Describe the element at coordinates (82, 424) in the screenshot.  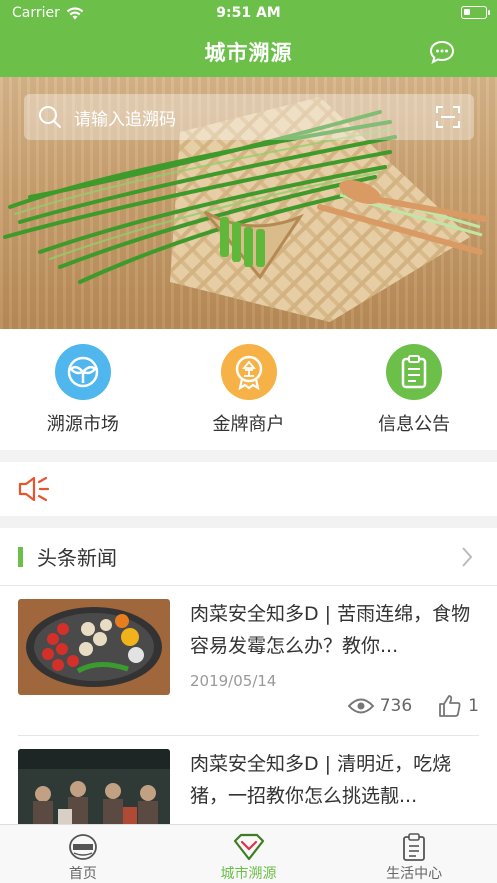
I see `quick-label-market: 溯源市场` at that location.